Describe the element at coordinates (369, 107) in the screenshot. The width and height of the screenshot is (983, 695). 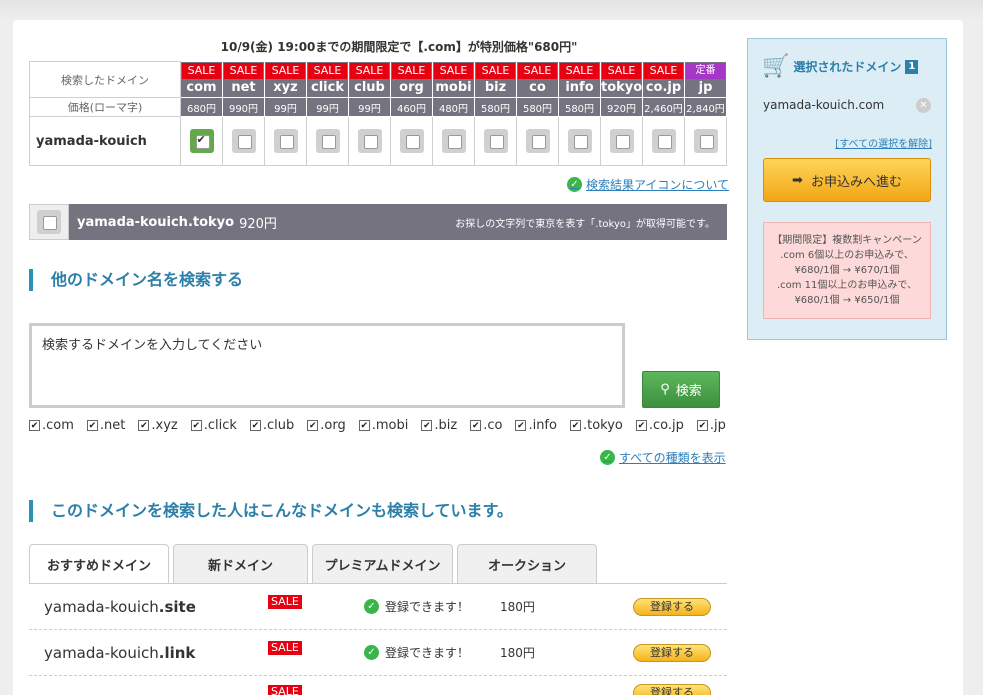
I see `price-club: 99円` at that location.